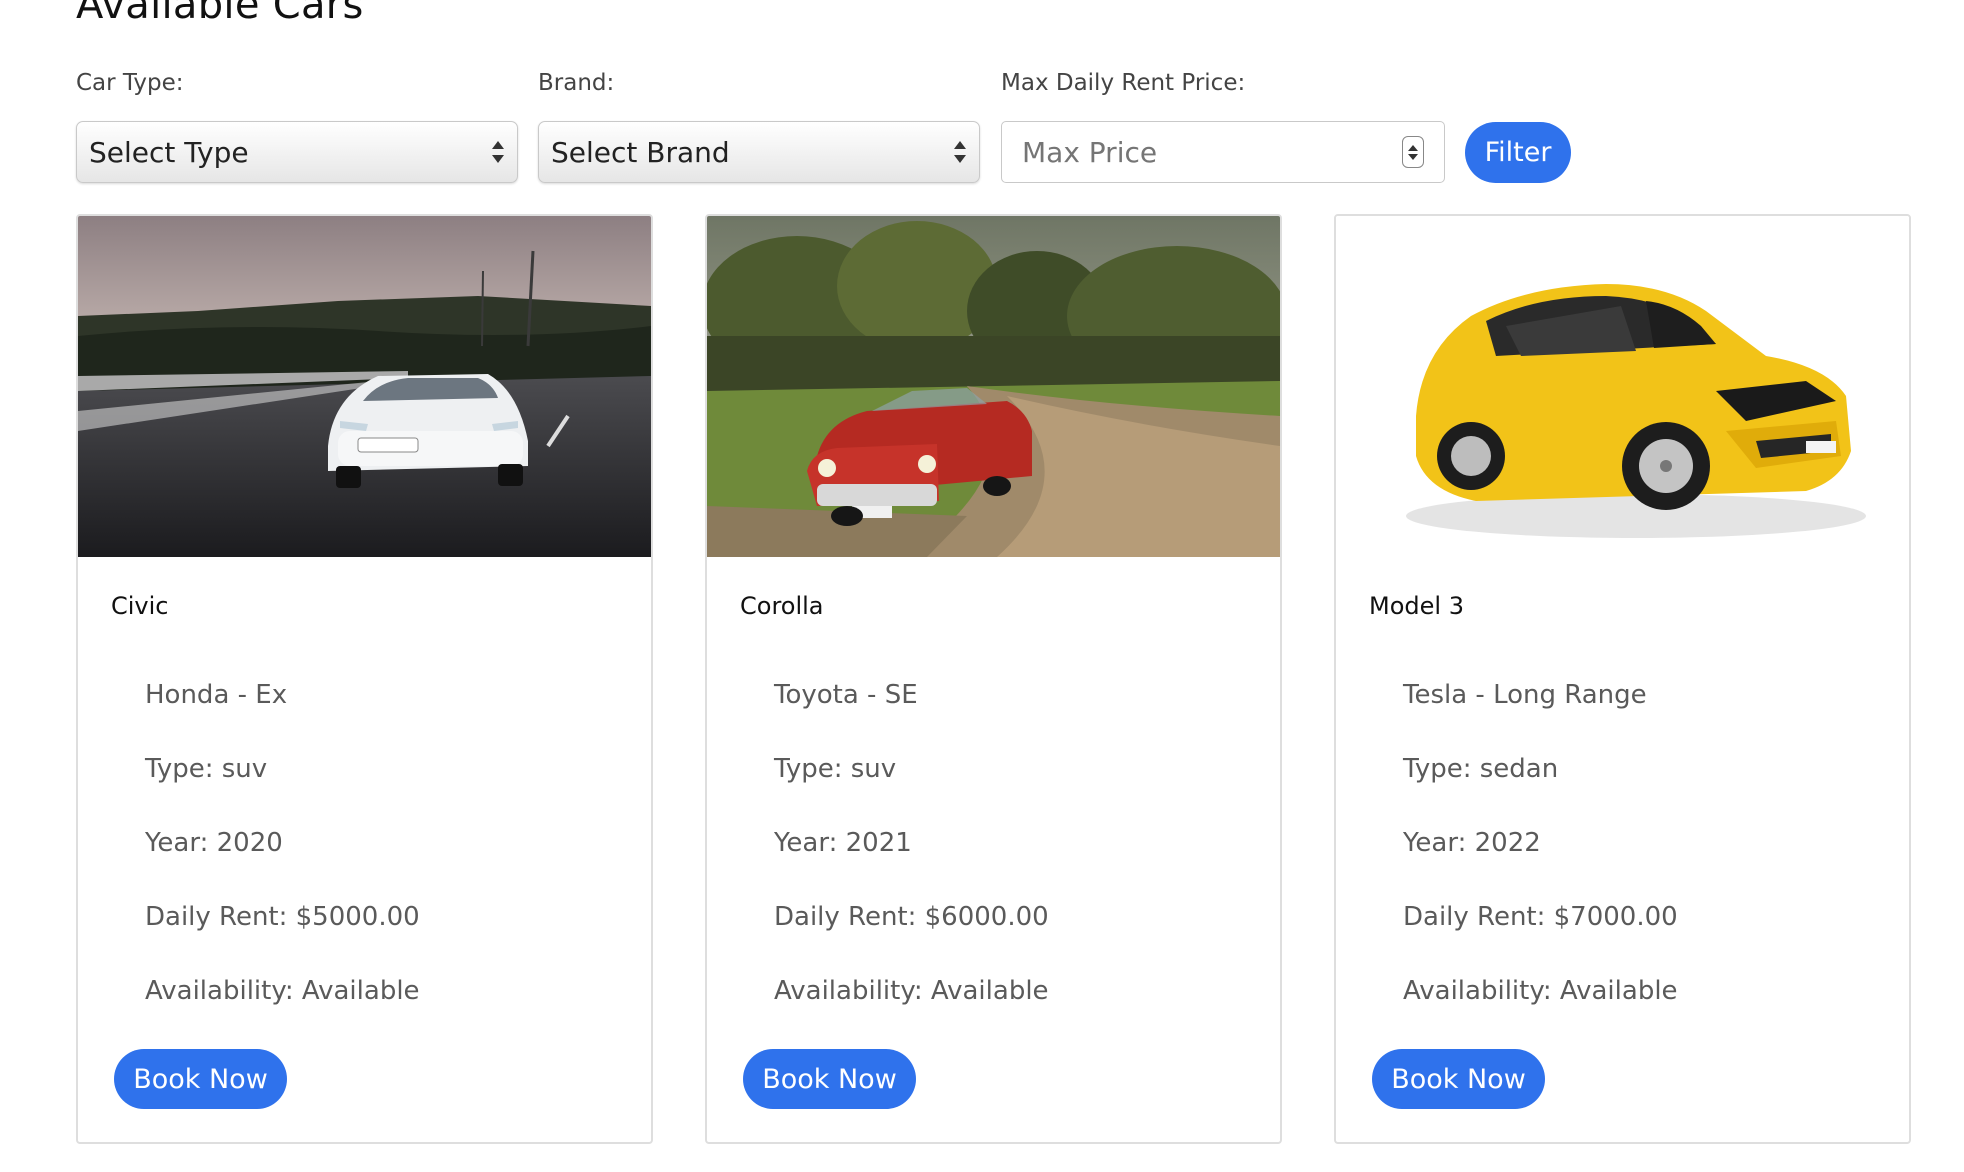  Describe the element at coordinates (911, 917) in the screenshot. I see `car-rent-line: Daily Rent: $6000.00` at that location.